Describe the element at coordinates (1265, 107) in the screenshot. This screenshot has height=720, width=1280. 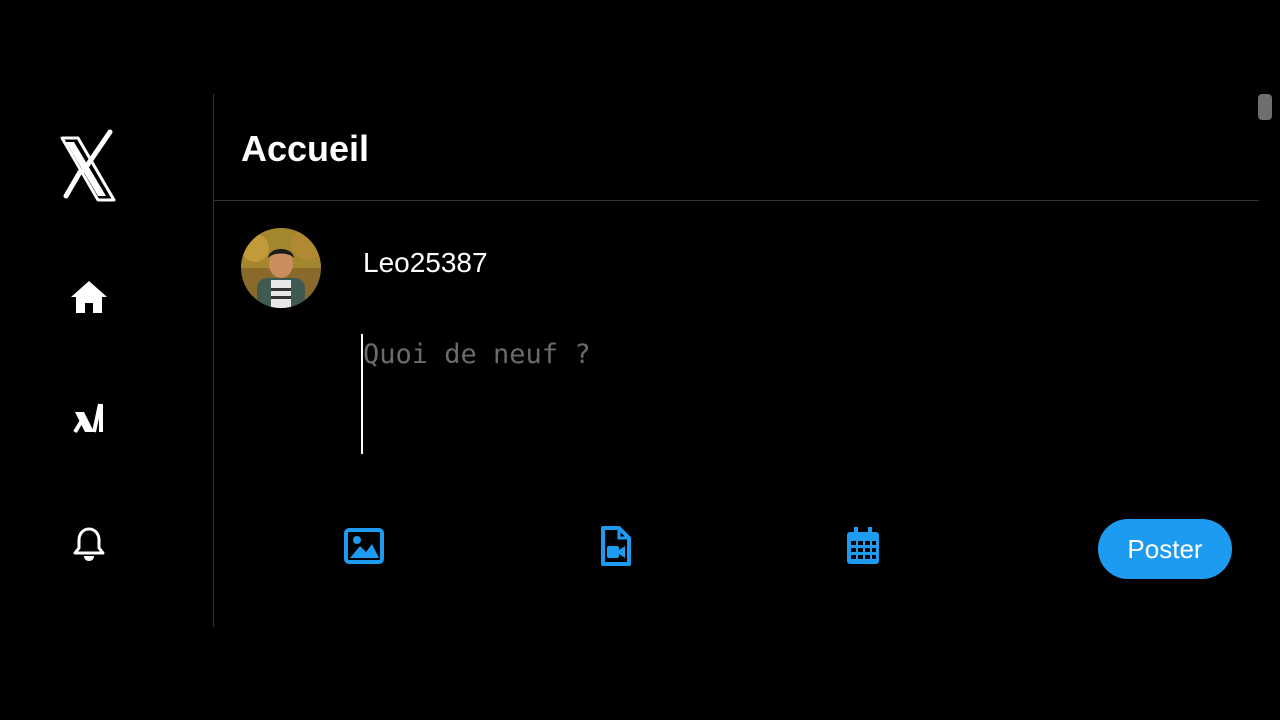
I see `scrollbar-thumb` at that location.